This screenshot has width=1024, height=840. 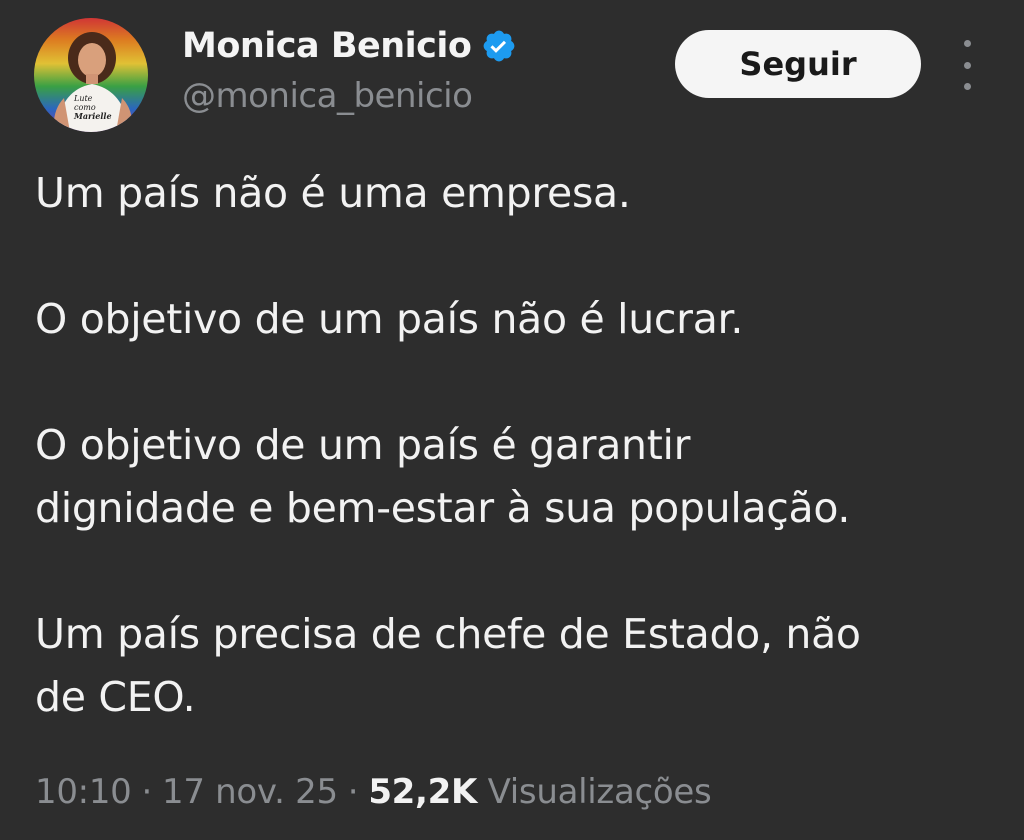 I want to click on tweet-paragraph: Um país não é uma empresa., so click(x=520, y=193).